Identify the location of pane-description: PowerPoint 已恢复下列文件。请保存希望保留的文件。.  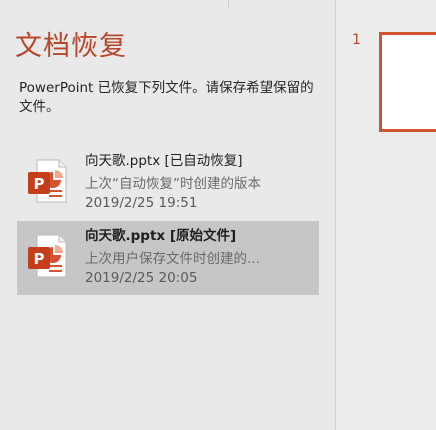
(166, 97).